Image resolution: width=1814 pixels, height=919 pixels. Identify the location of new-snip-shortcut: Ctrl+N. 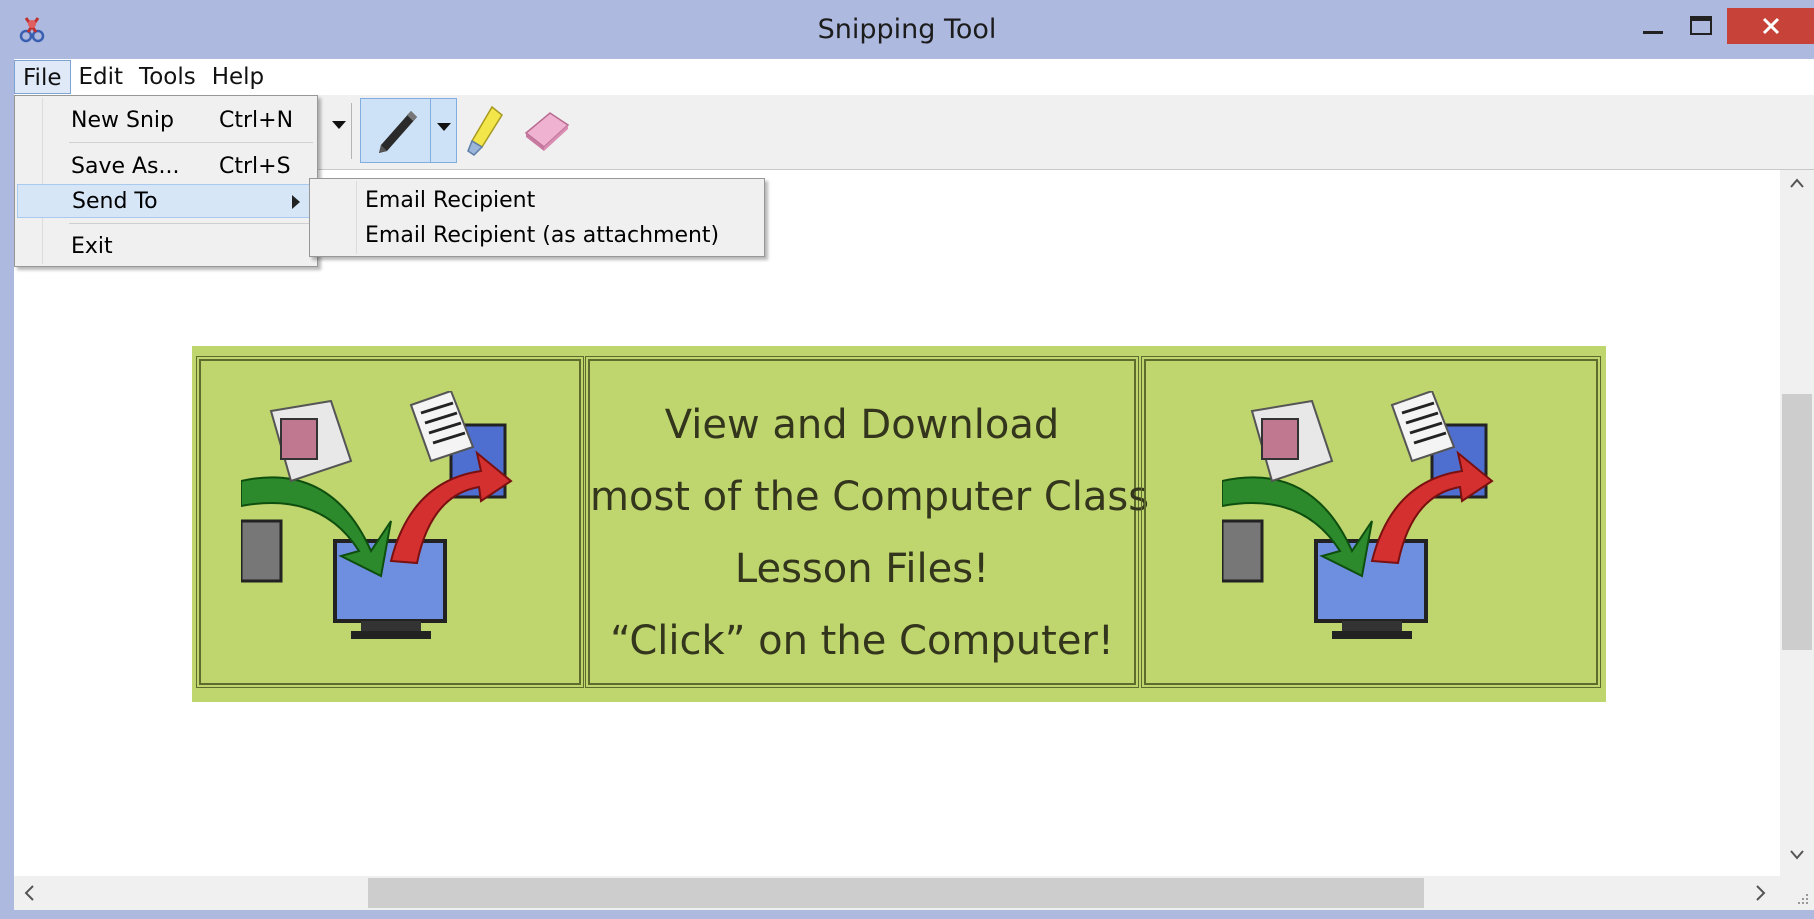
(256, 120).